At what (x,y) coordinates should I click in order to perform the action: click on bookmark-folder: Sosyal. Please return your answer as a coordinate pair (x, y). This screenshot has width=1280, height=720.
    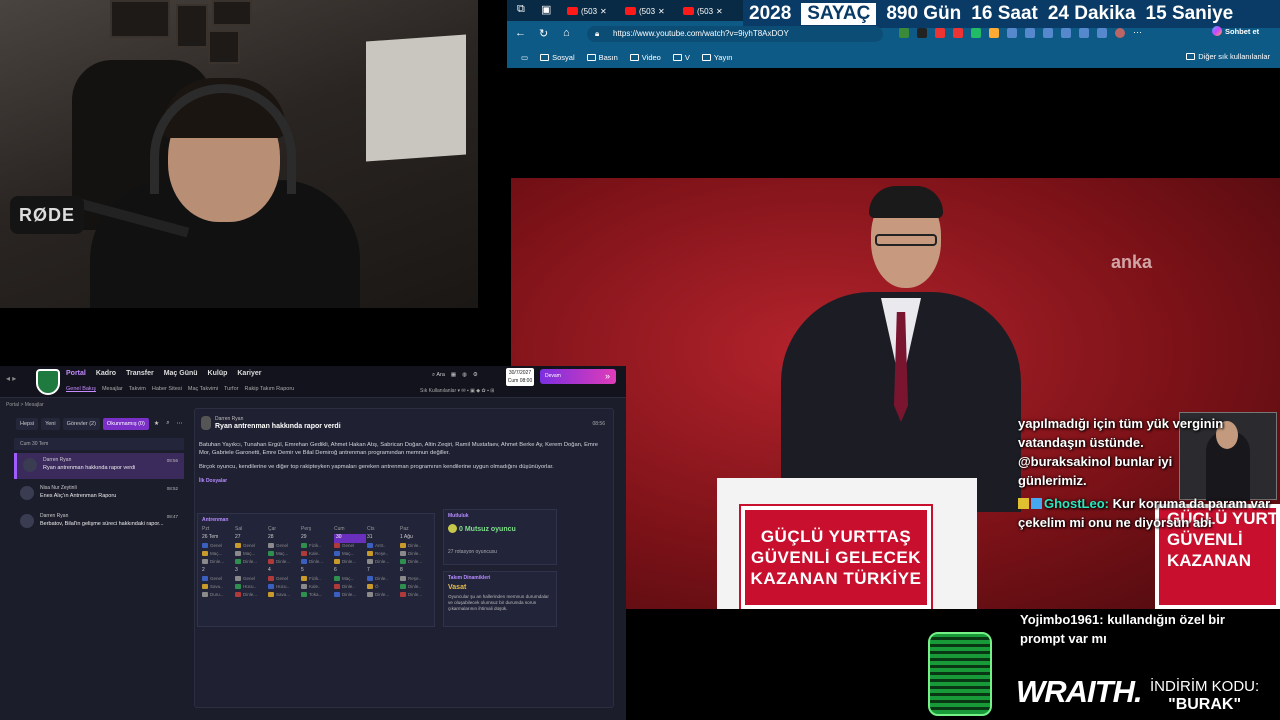
    Looking at the image, I should click on (557, 57).